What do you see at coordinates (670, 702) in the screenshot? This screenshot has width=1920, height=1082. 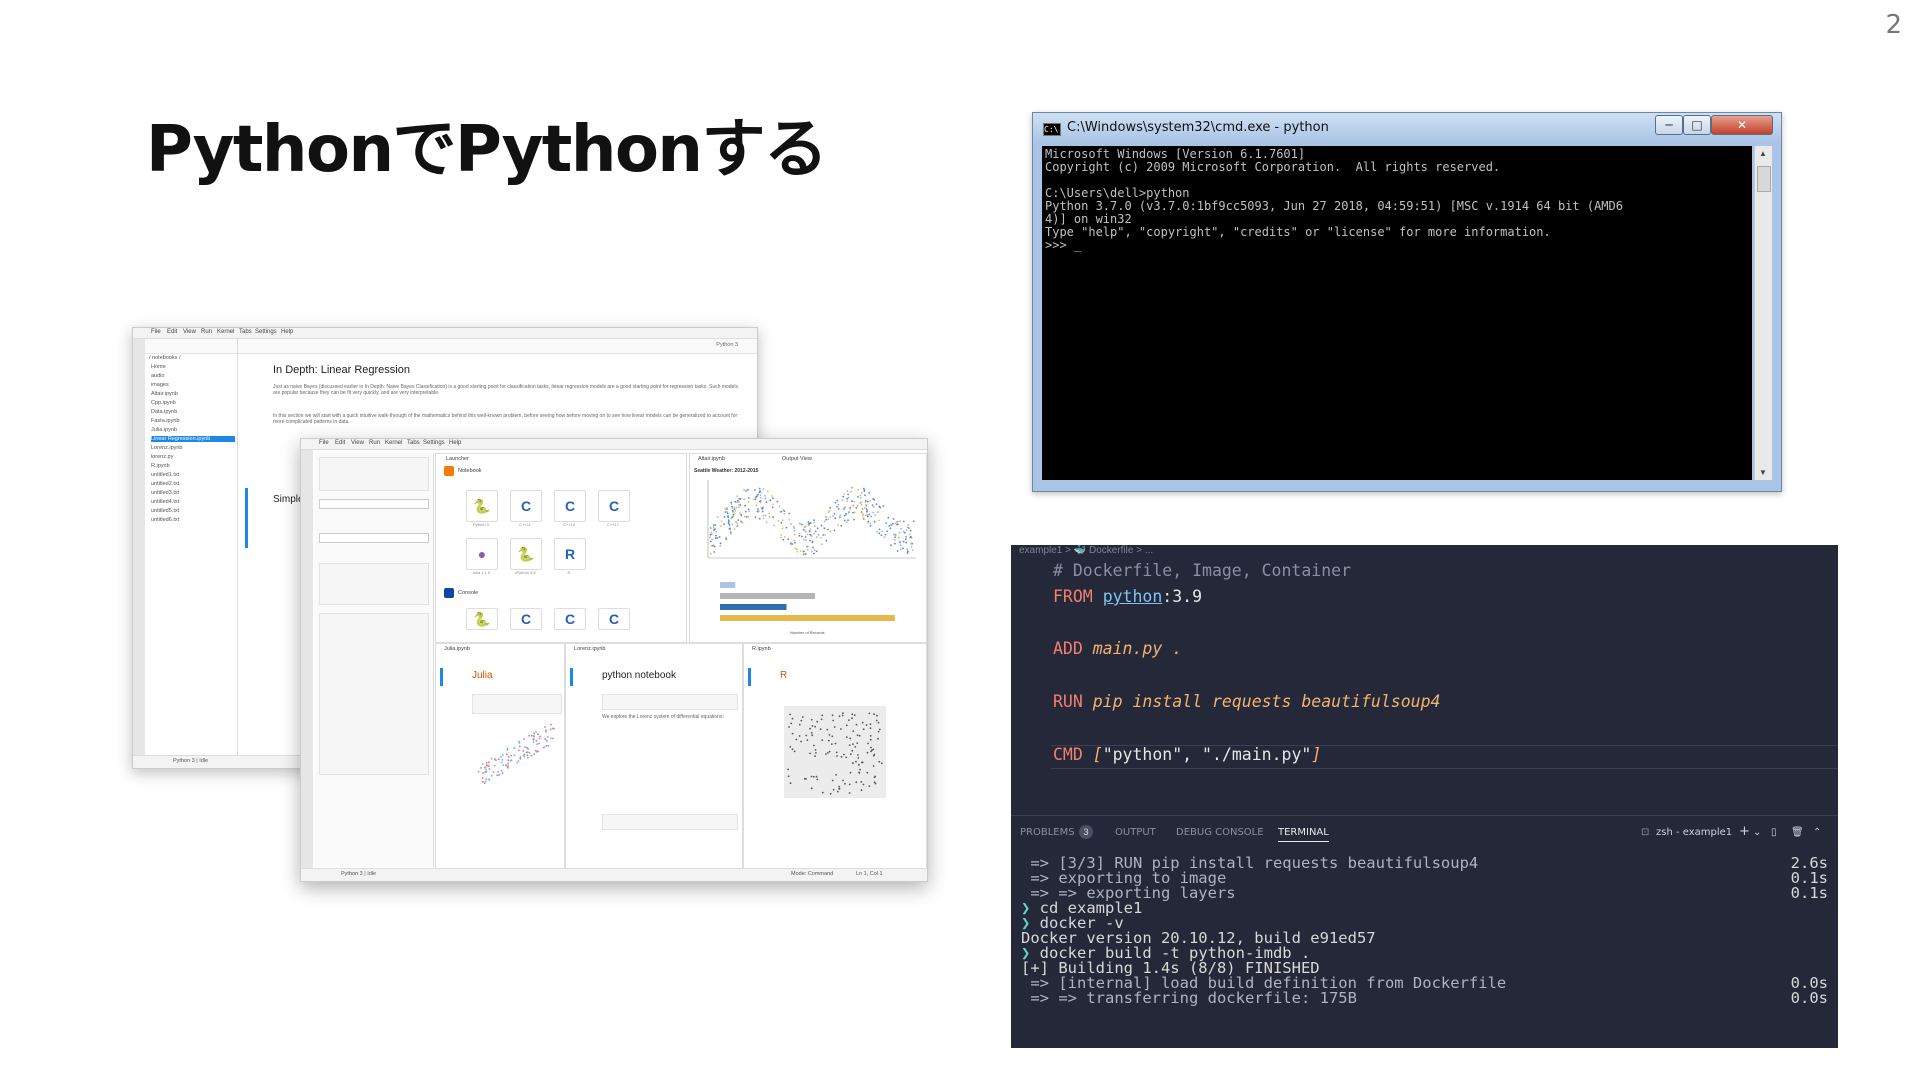 I see `lorenz-import-cell` at bounding box center [670, 702].